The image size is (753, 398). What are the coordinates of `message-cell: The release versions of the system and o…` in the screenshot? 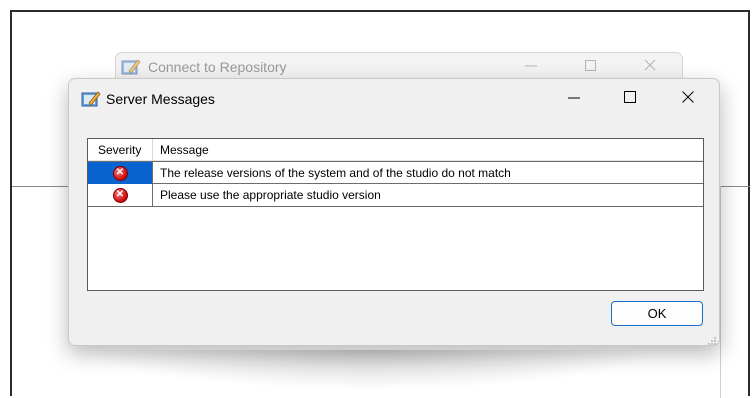 It's located at (335, 173).